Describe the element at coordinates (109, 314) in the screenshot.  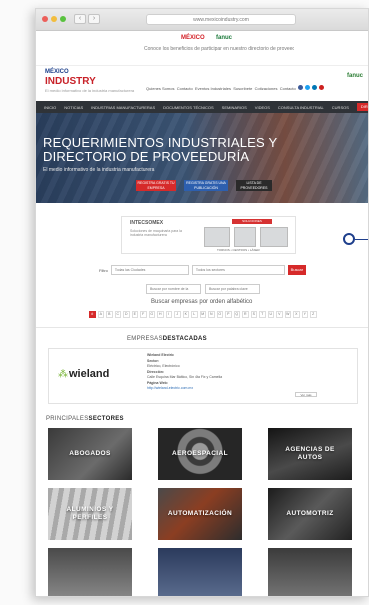
I see `alphabet-letter: B` at that location.